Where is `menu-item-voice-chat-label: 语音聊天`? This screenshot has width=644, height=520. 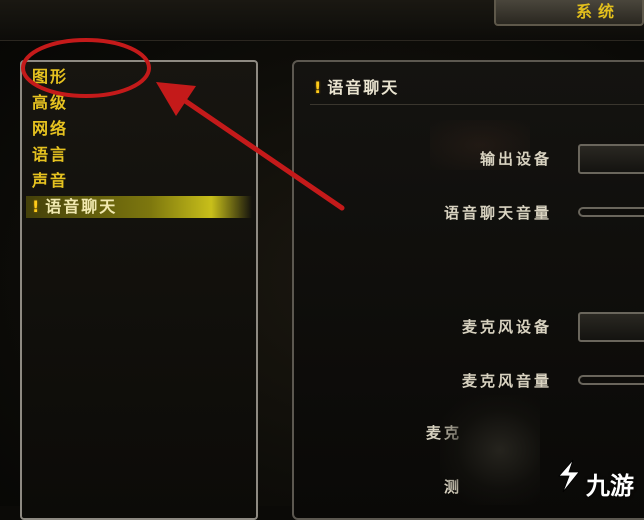 menu-item-voice-chat-label: 语音聊天 is located at coordinates (81, 206).